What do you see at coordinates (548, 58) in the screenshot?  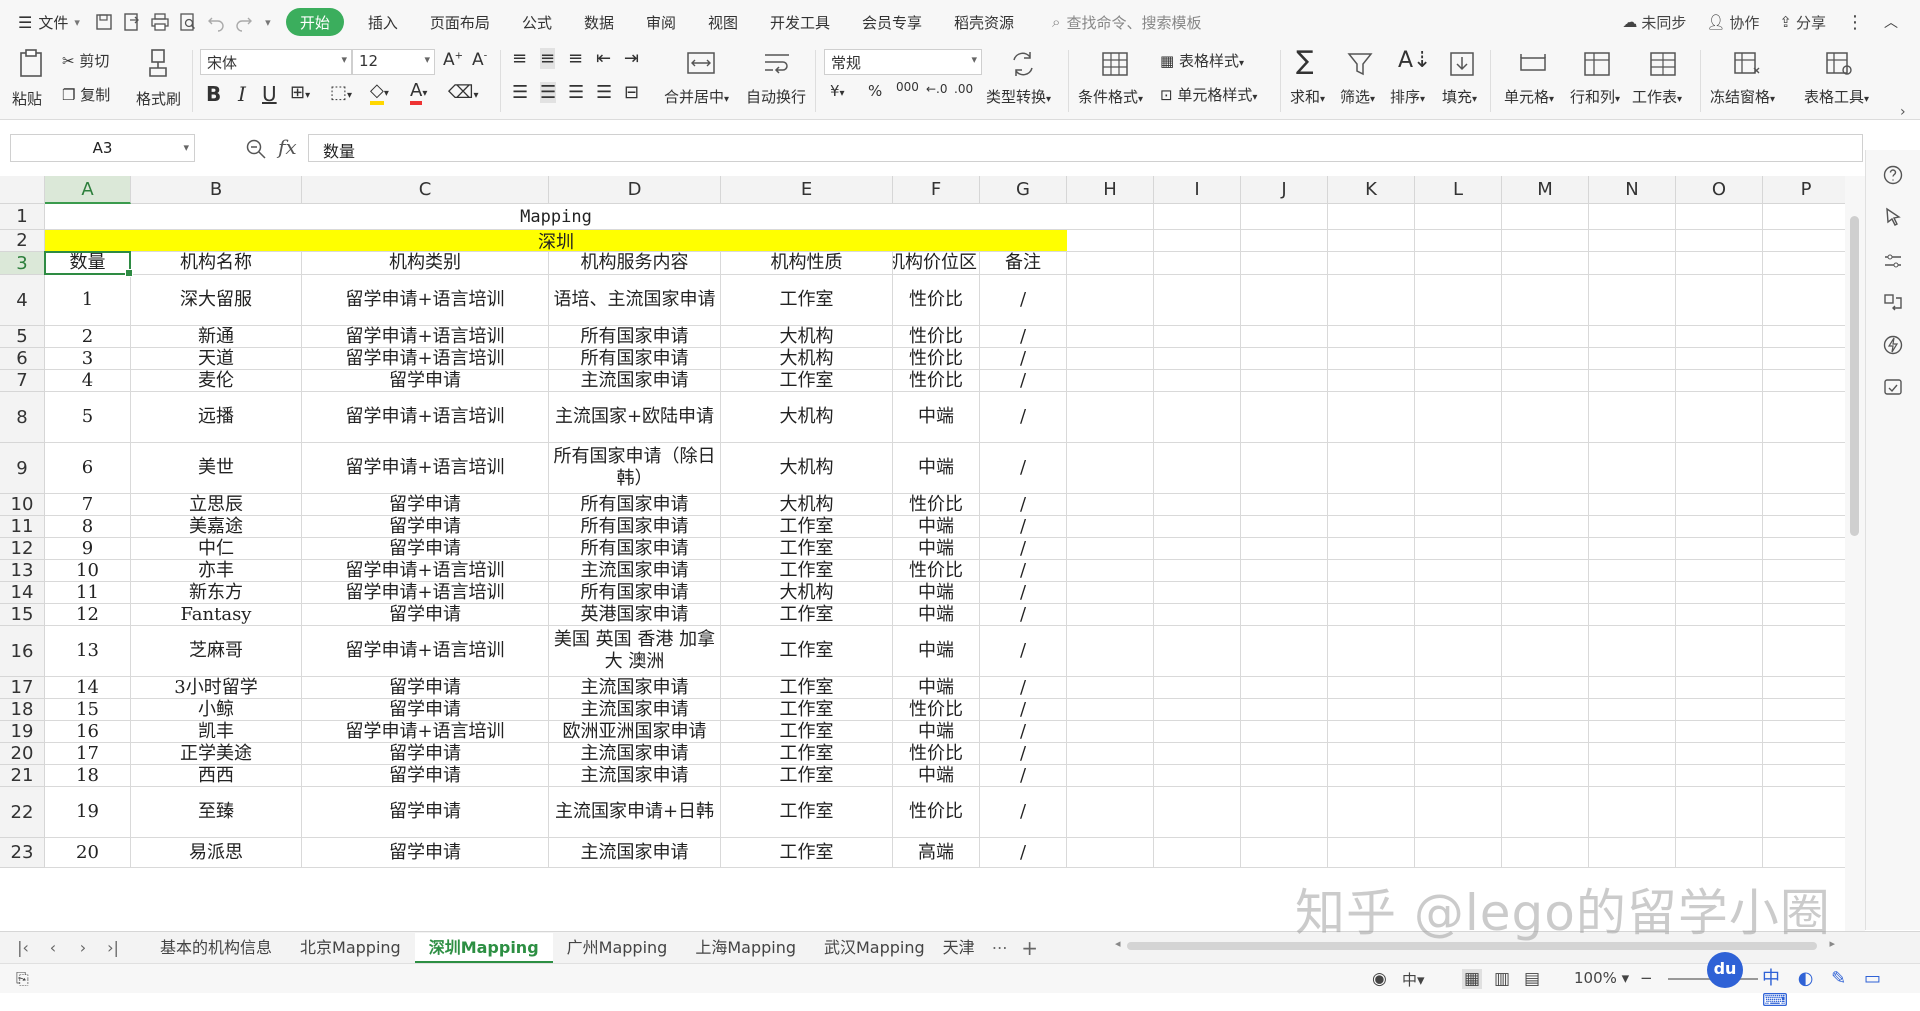 I see `align-middle-icon: ≡` at bounding box center [548, 58].